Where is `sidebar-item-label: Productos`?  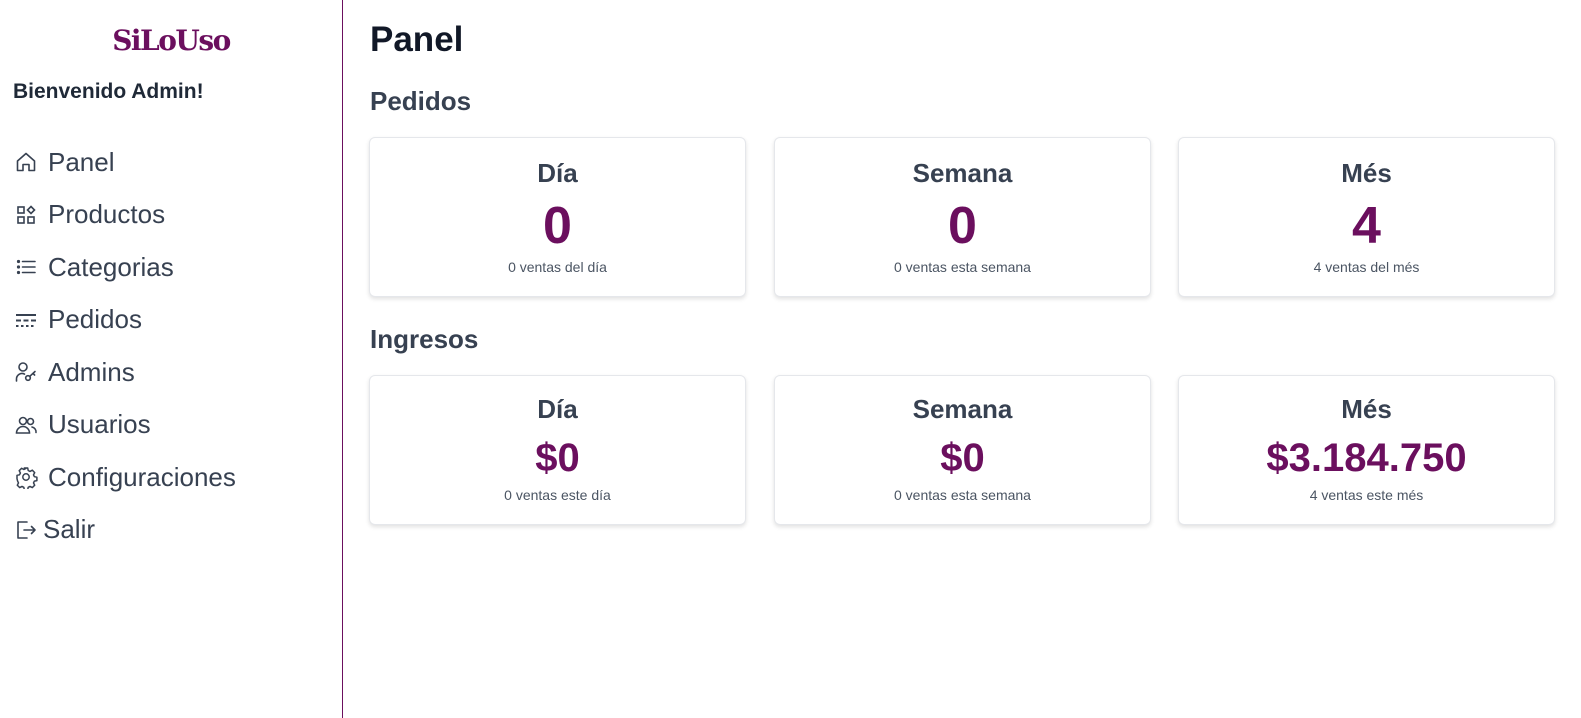
sidebar-item-label: Productos is located at coordinates (107, 214).